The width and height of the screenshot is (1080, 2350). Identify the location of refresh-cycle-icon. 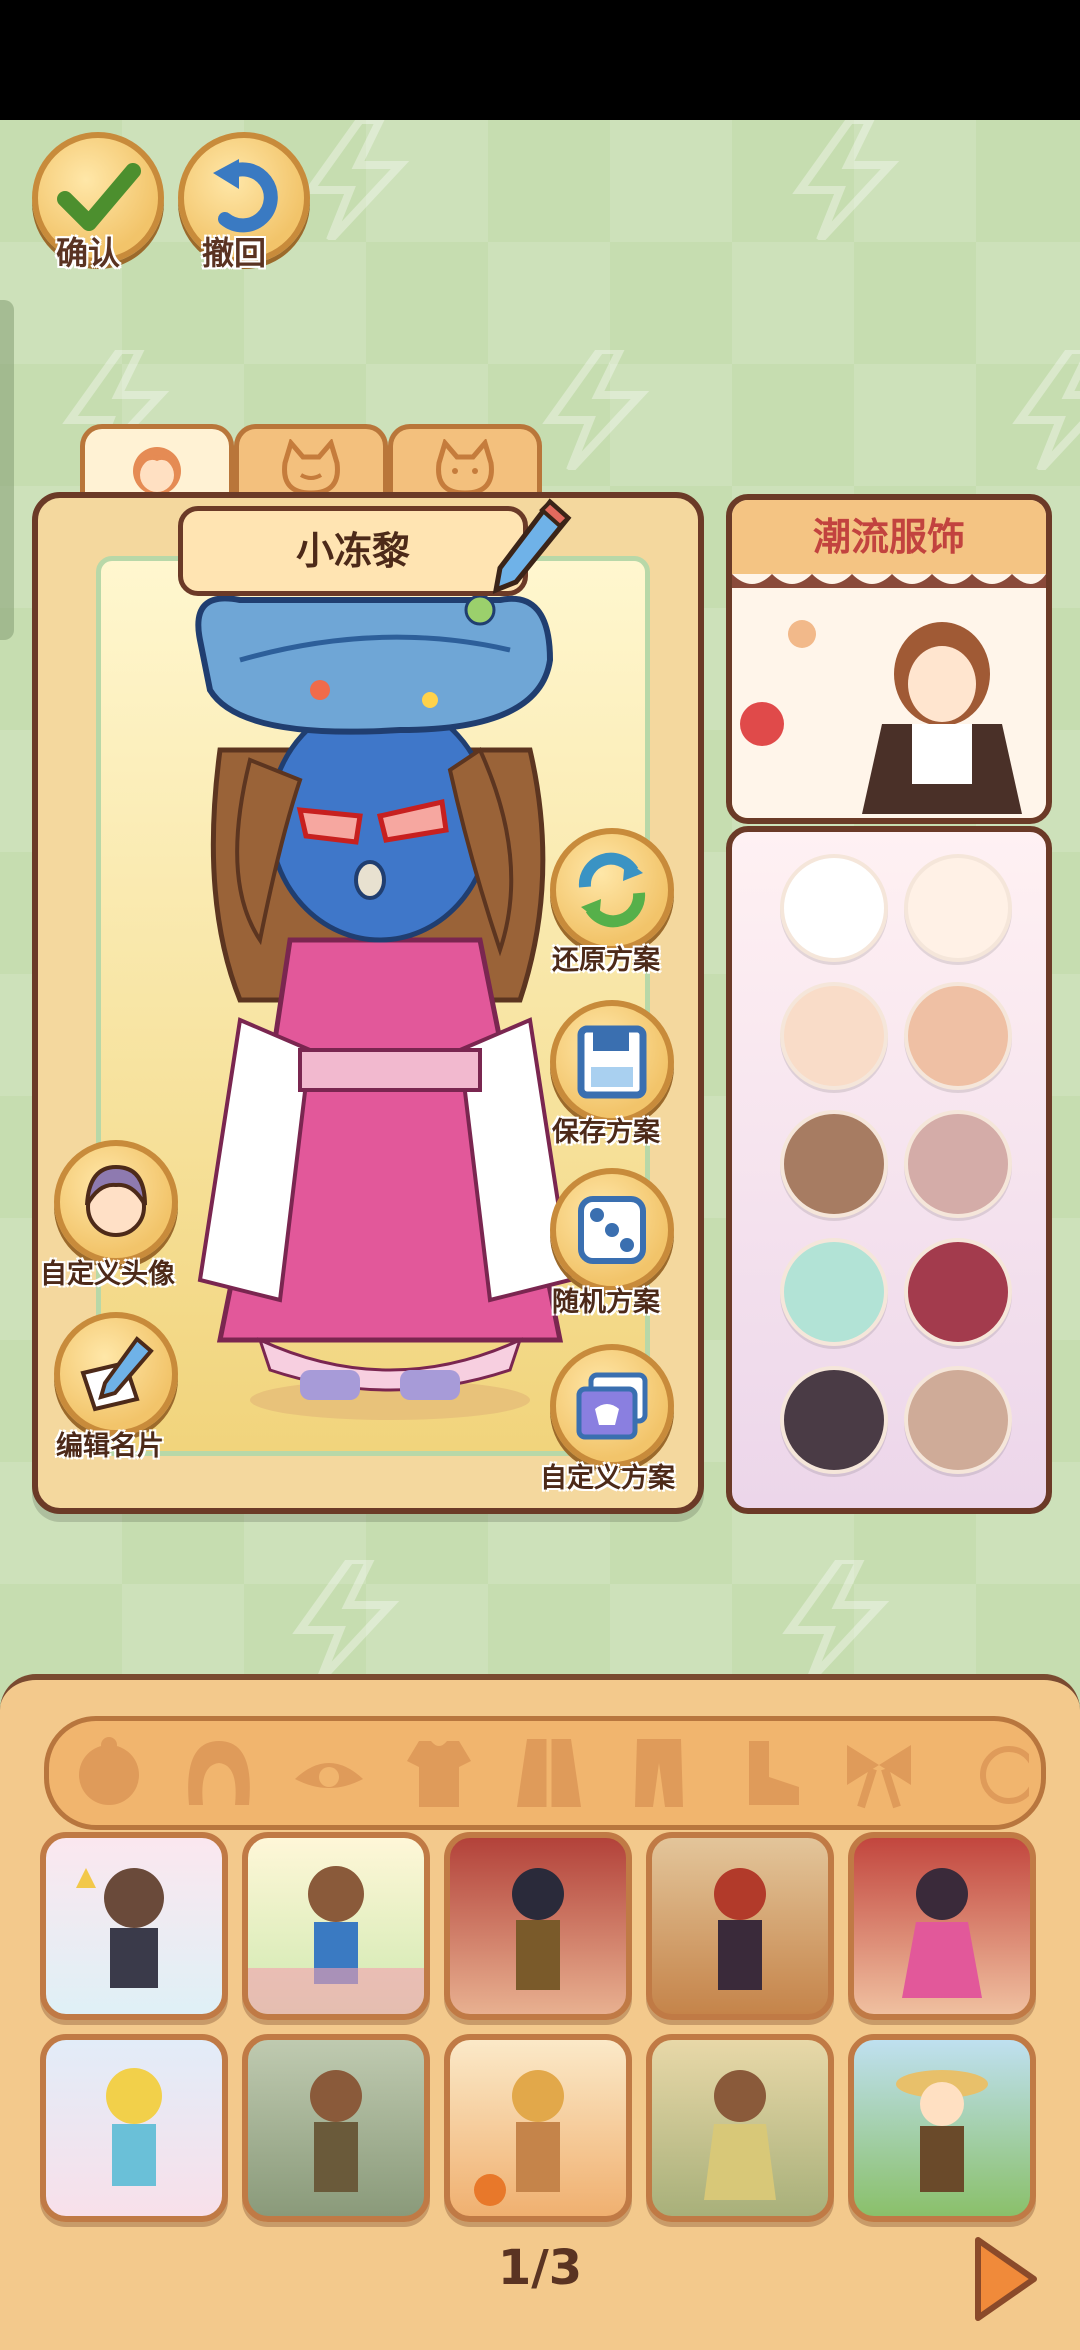
(612, 890).